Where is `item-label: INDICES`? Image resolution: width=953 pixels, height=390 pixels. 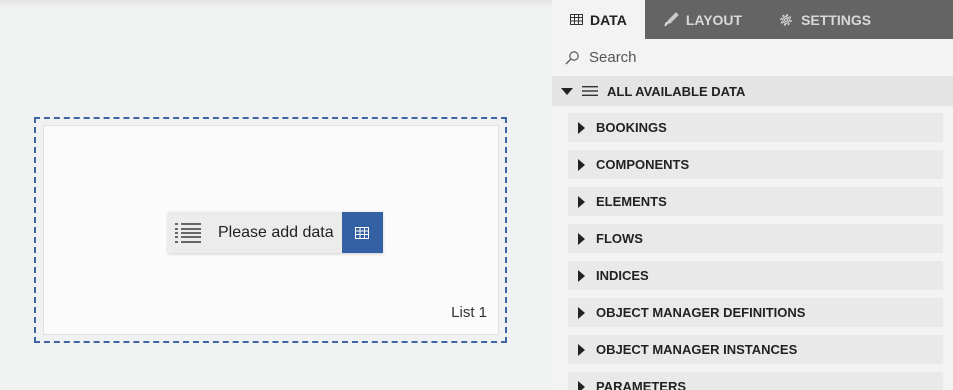
item-label: INDICES is located at coordinates (622, 275).